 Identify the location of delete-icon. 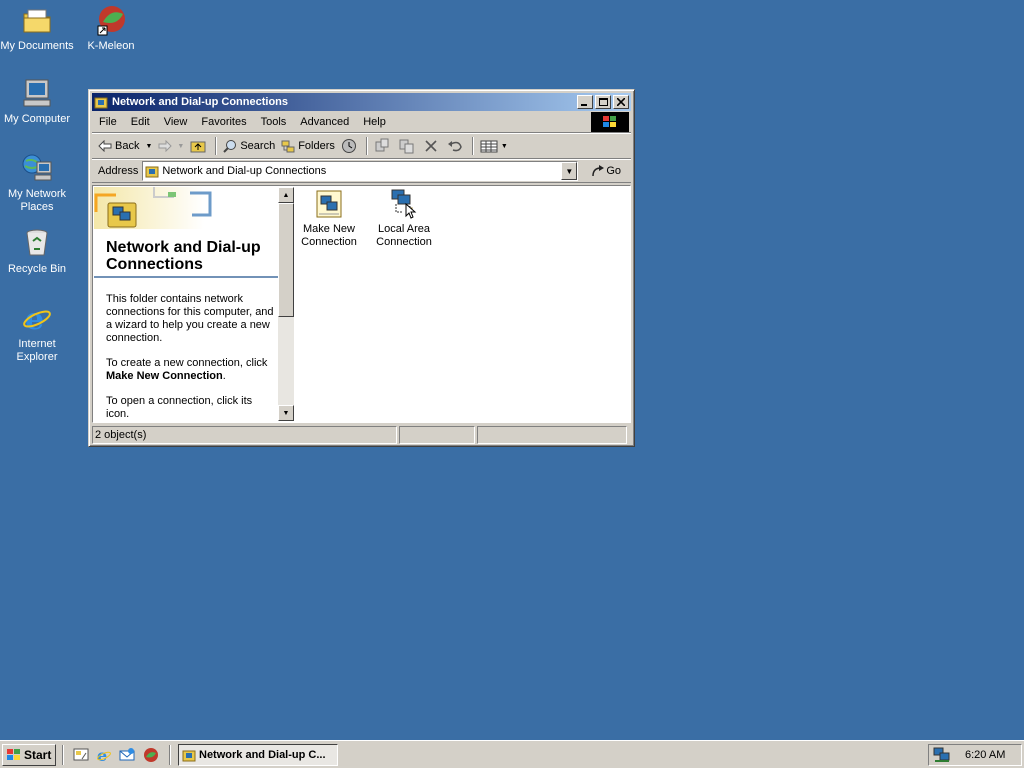
(431, 146).